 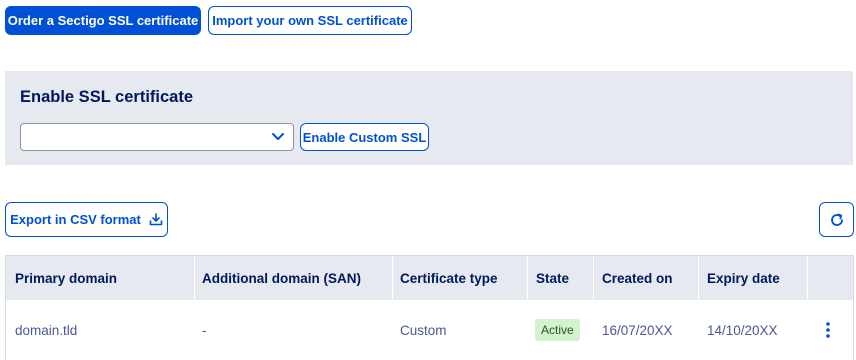 What do you see at coordinates (75, 219) in the screenshot?
I see `export-csv-label: Export in CSV format` at bounding box center [75, 219].